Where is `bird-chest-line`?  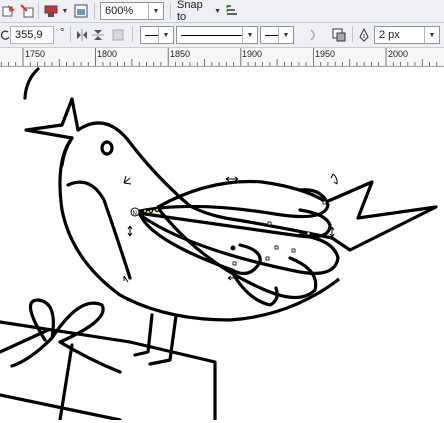 bird-chest-line is located at coordinates (99, 230).